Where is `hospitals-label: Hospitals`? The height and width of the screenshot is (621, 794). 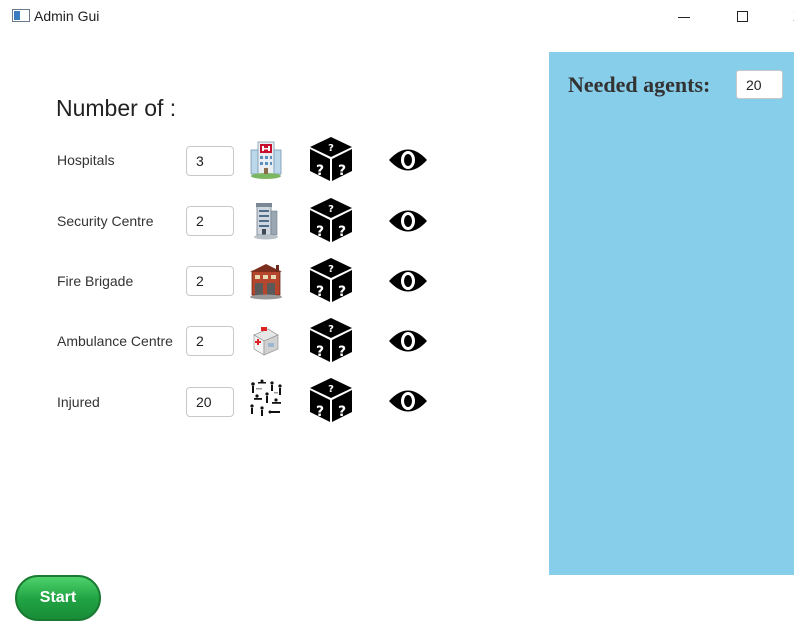 hospitals-label: Hospitals is located at coordinates (86, 160).